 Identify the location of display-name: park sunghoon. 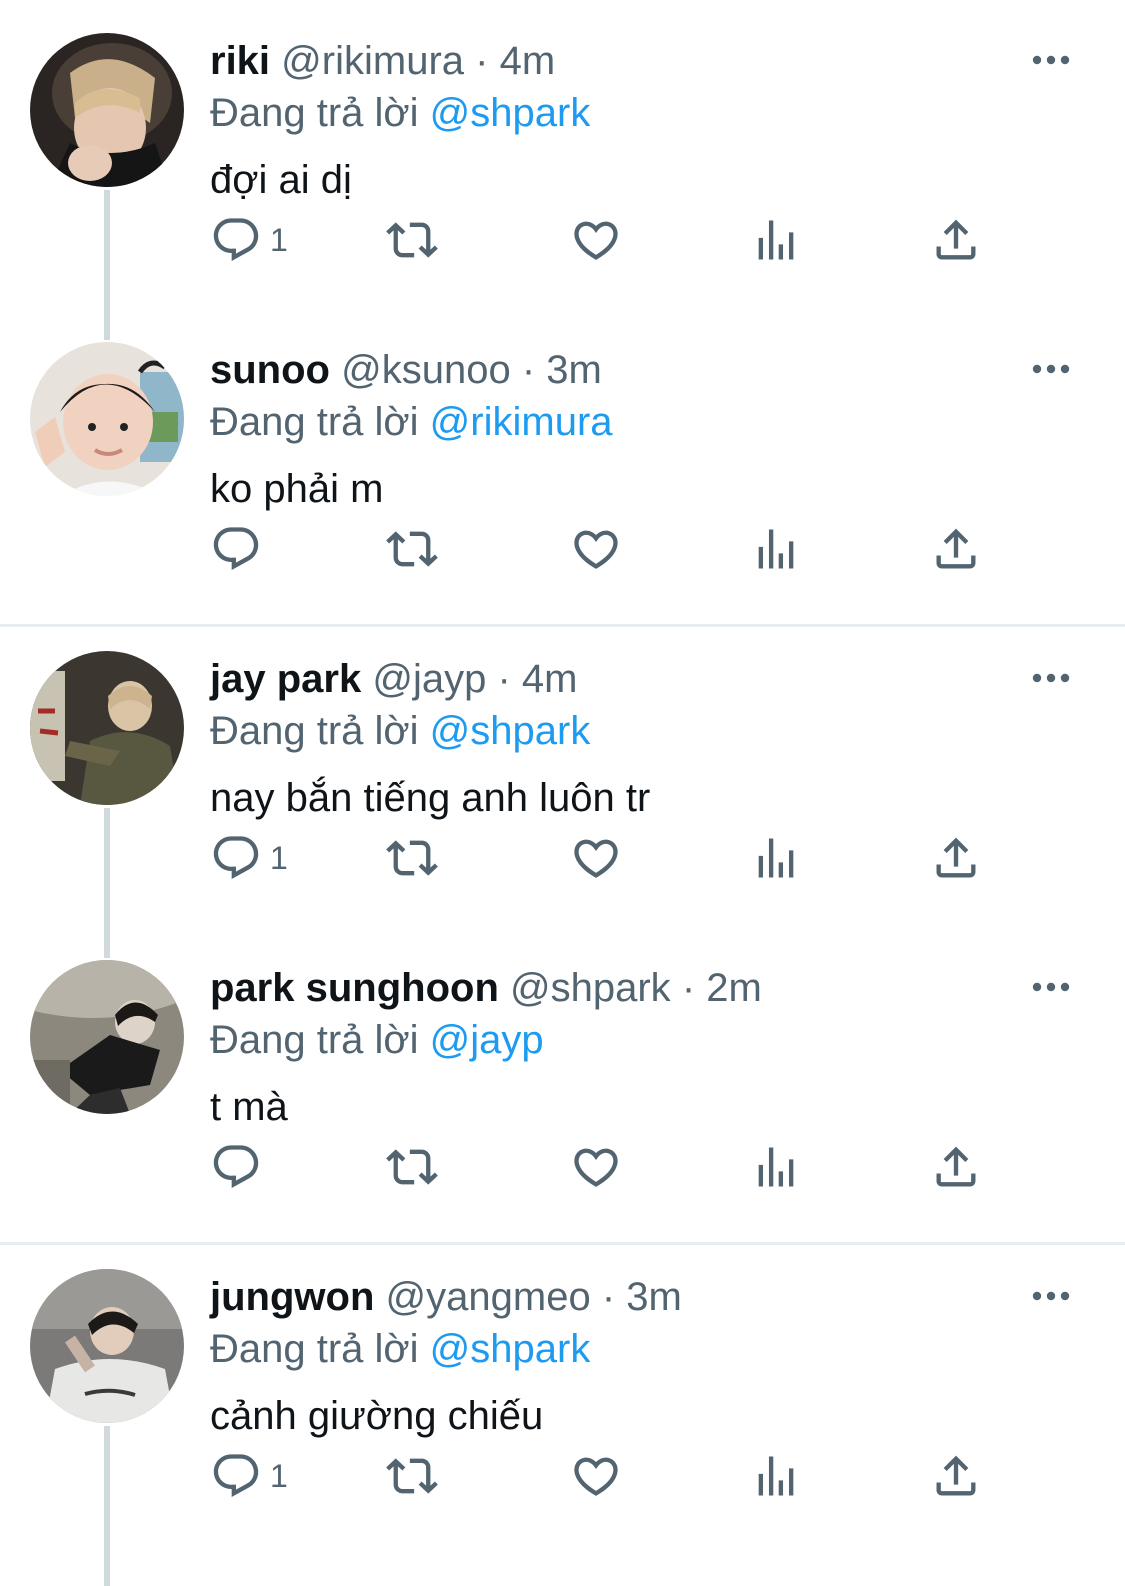
(354, 988).